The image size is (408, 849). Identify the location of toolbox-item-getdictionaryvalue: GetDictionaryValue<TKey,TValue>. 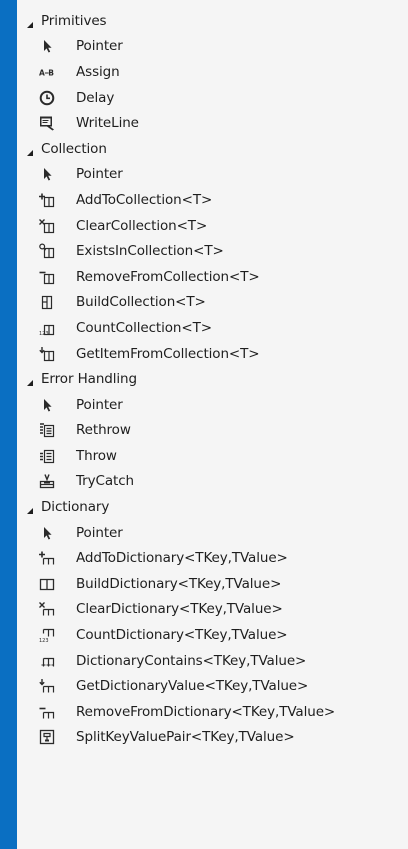
(212, 686).